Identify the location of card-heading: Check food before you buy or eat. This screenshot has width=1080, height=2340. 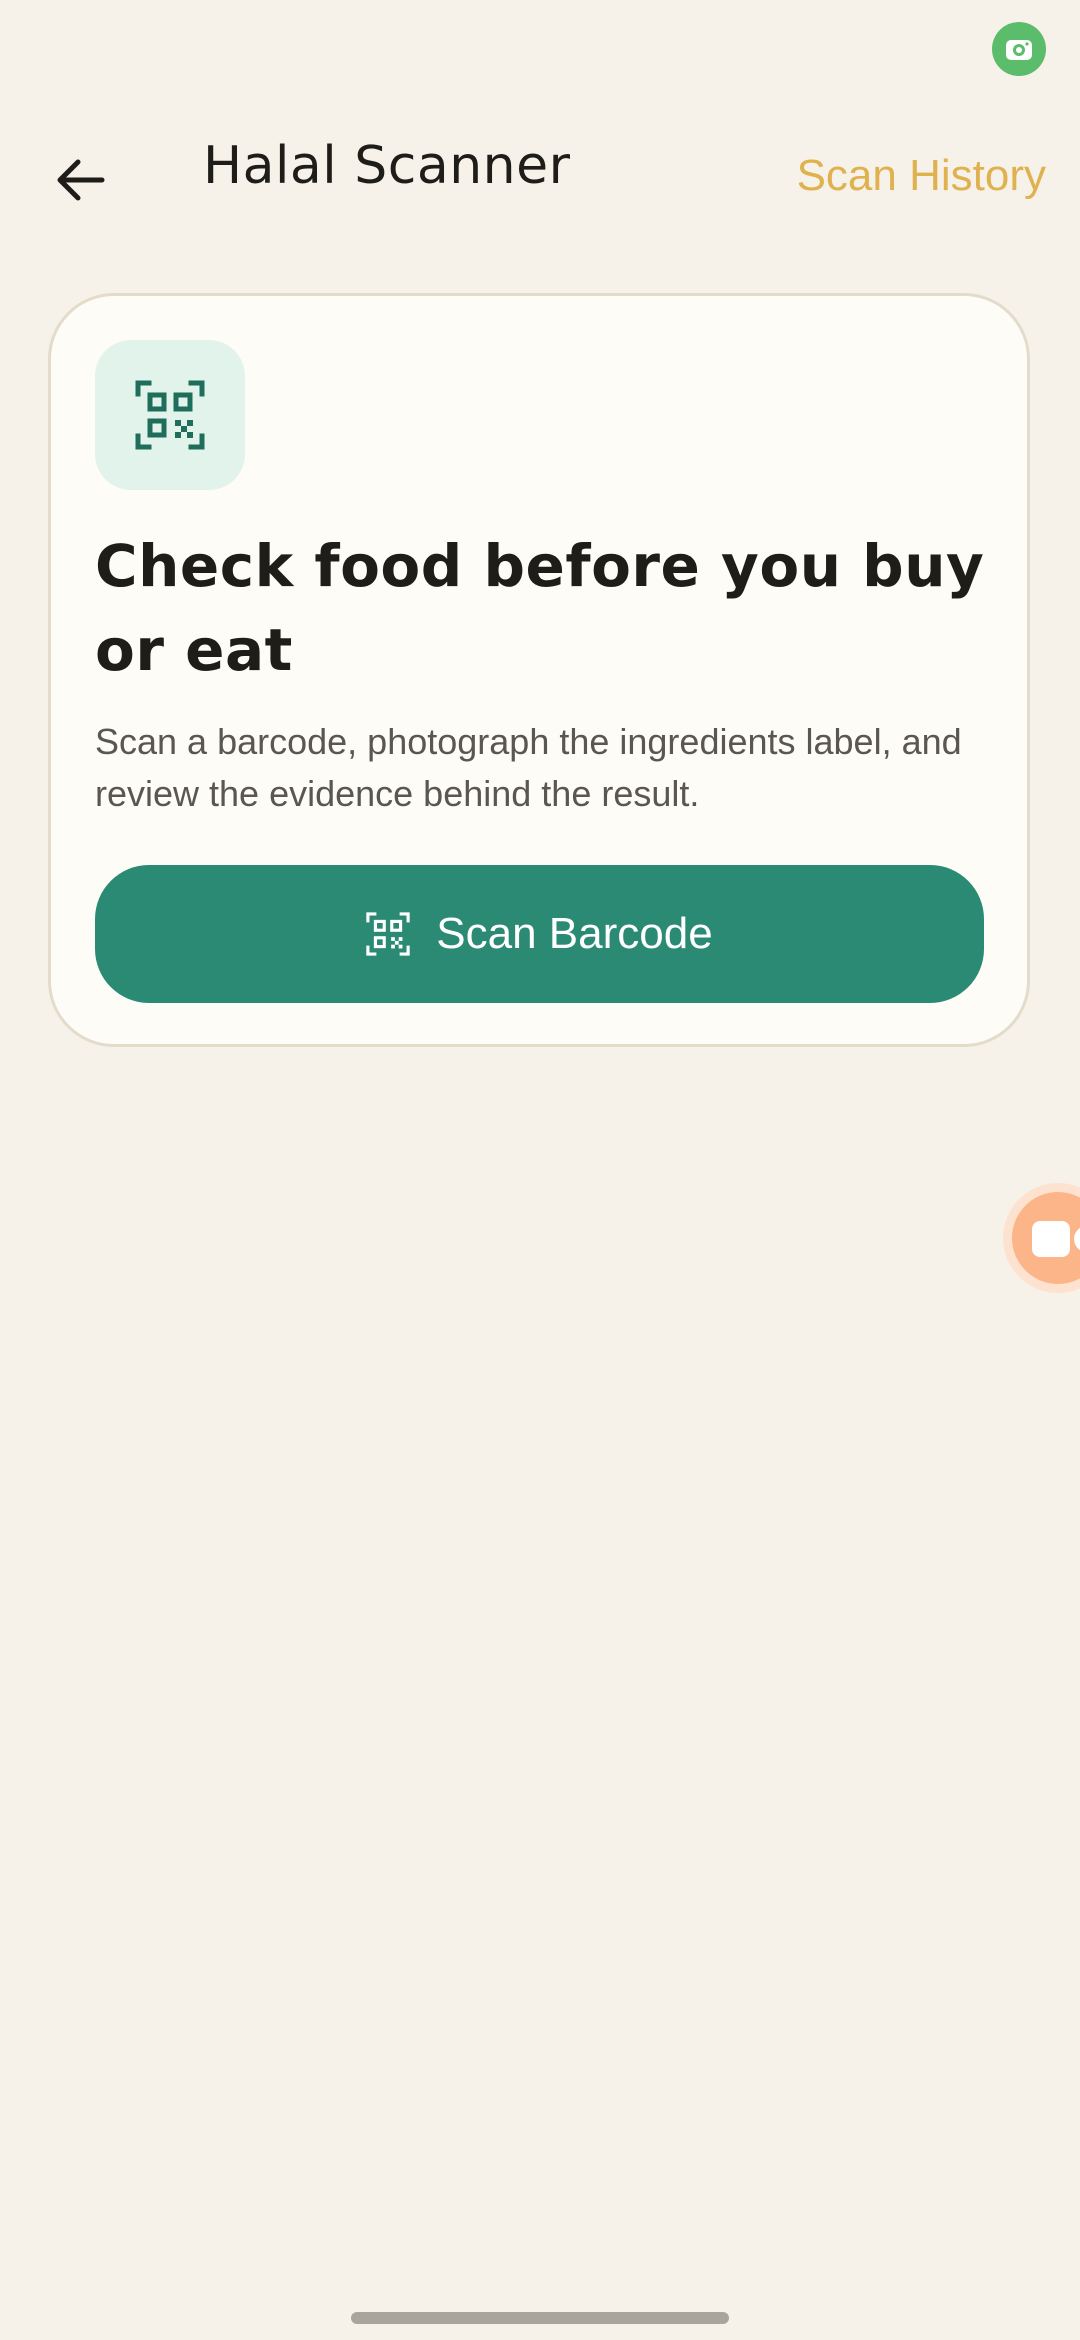
(540, 608).